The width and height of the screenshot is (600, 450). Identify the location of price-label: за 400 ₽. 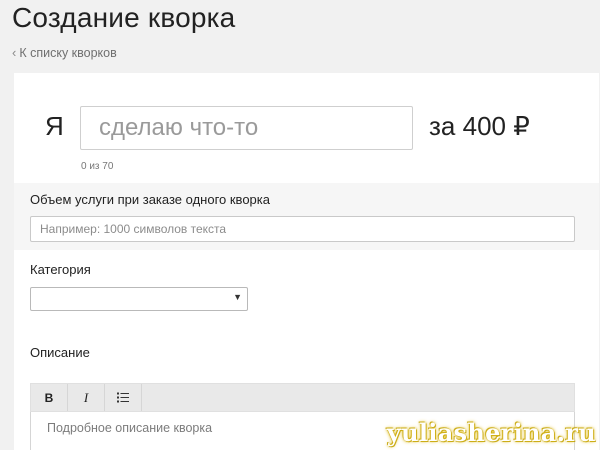
(479, 126).